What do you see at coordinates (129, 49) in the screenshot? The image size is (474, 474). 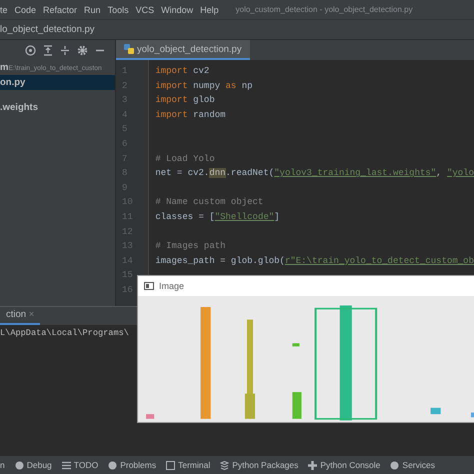 I see `python-file-icon` at bounding box center [129, 49].